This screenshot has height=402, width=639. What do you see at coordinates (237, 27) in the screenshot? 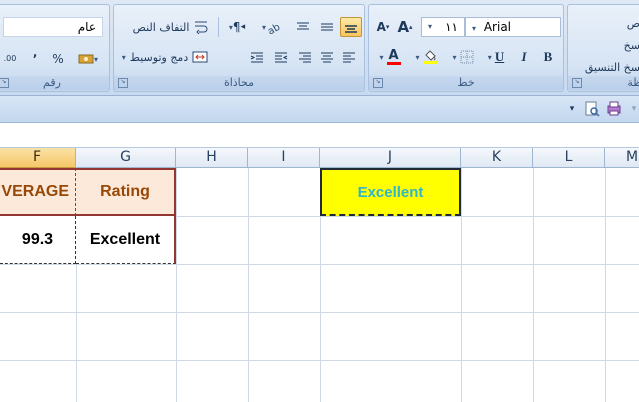
I see `text-direction-button: ▾ ¶ ◂` at bounding box center [237, 27].